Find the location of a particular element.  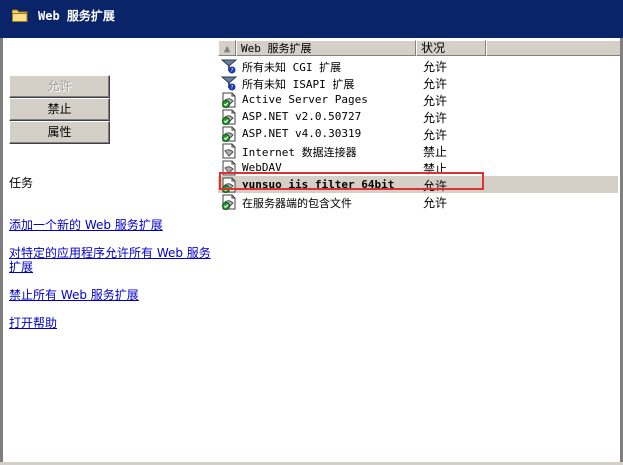

prohibited-extension-icon is located at coordinates (229, 151).